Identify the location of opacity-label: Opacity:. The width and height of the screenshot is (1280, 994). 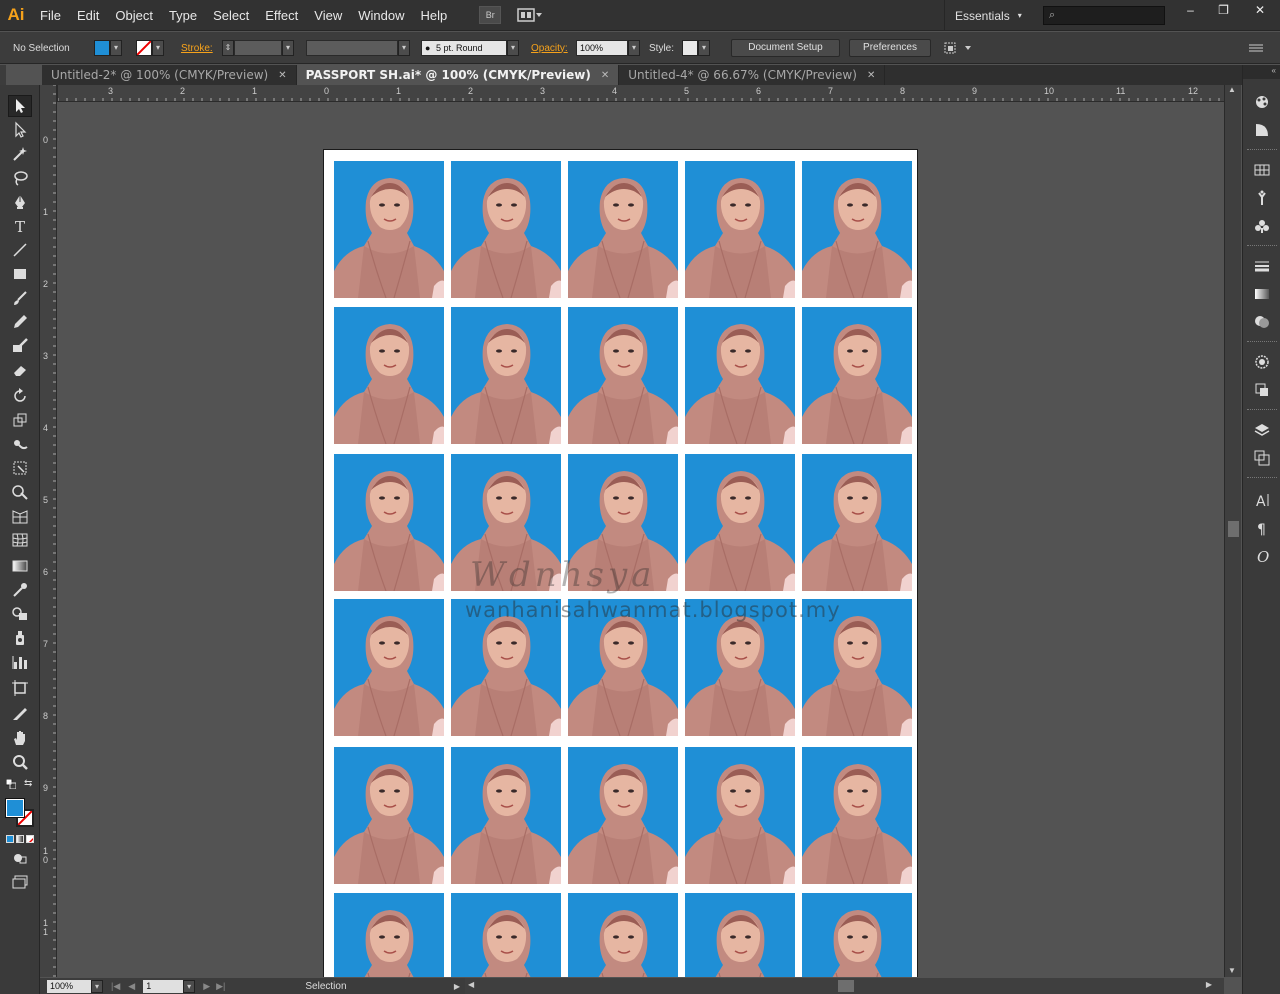
(549, 48).